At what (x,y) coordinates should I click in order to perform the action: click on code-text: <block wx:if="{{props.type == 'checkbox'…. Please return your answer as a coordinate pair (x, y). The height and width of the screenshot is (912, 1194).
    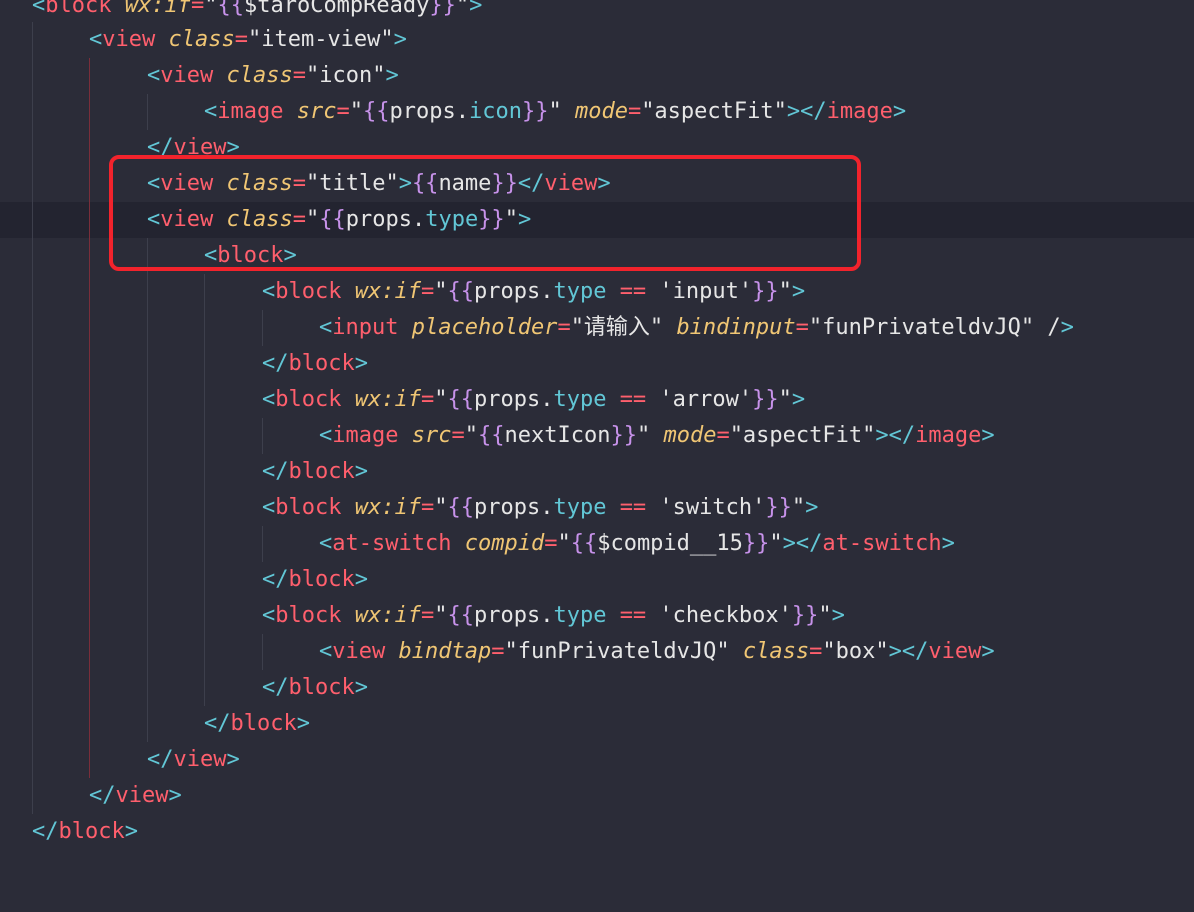
    Looking at the image, I should click on (553, 615).